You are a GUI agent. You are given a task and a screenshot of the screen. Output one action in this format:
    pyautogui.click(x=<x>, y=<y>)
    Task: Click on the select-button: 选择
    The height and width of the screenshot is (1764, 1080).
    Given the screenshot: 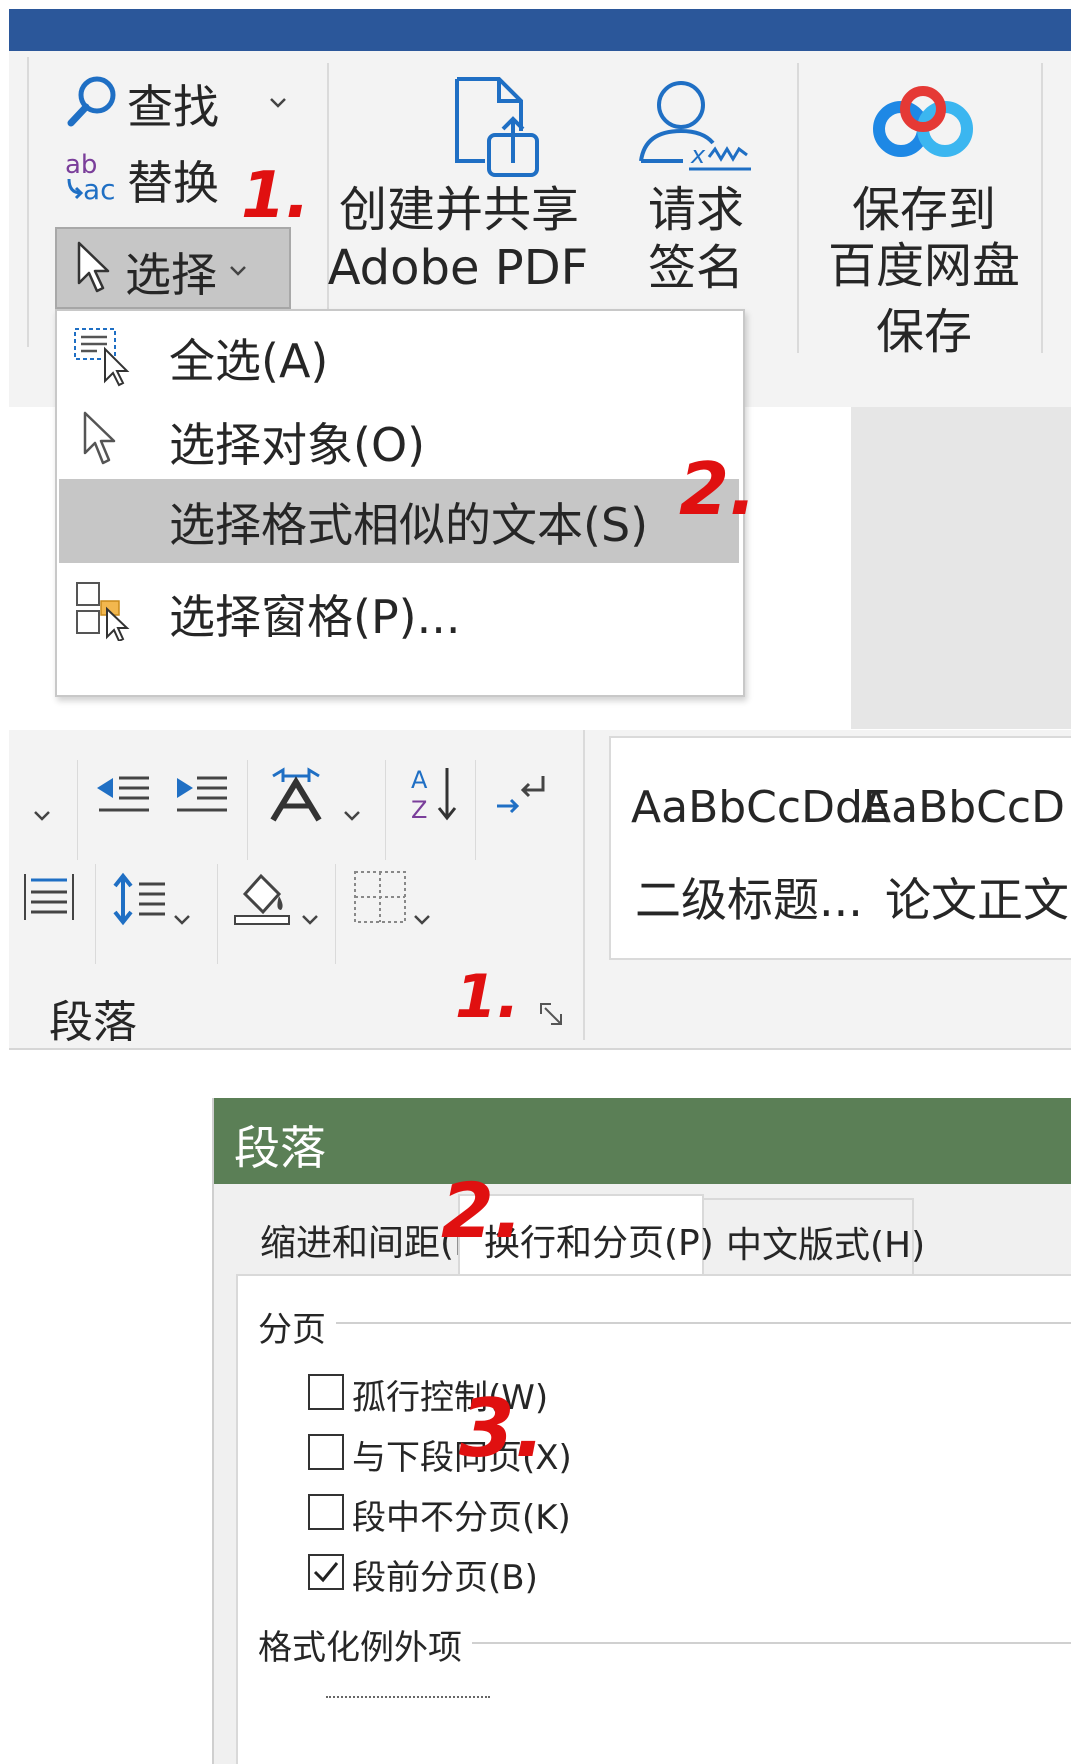 What is the action you would take?
    pyautogui.click(x=173, y=268)
    